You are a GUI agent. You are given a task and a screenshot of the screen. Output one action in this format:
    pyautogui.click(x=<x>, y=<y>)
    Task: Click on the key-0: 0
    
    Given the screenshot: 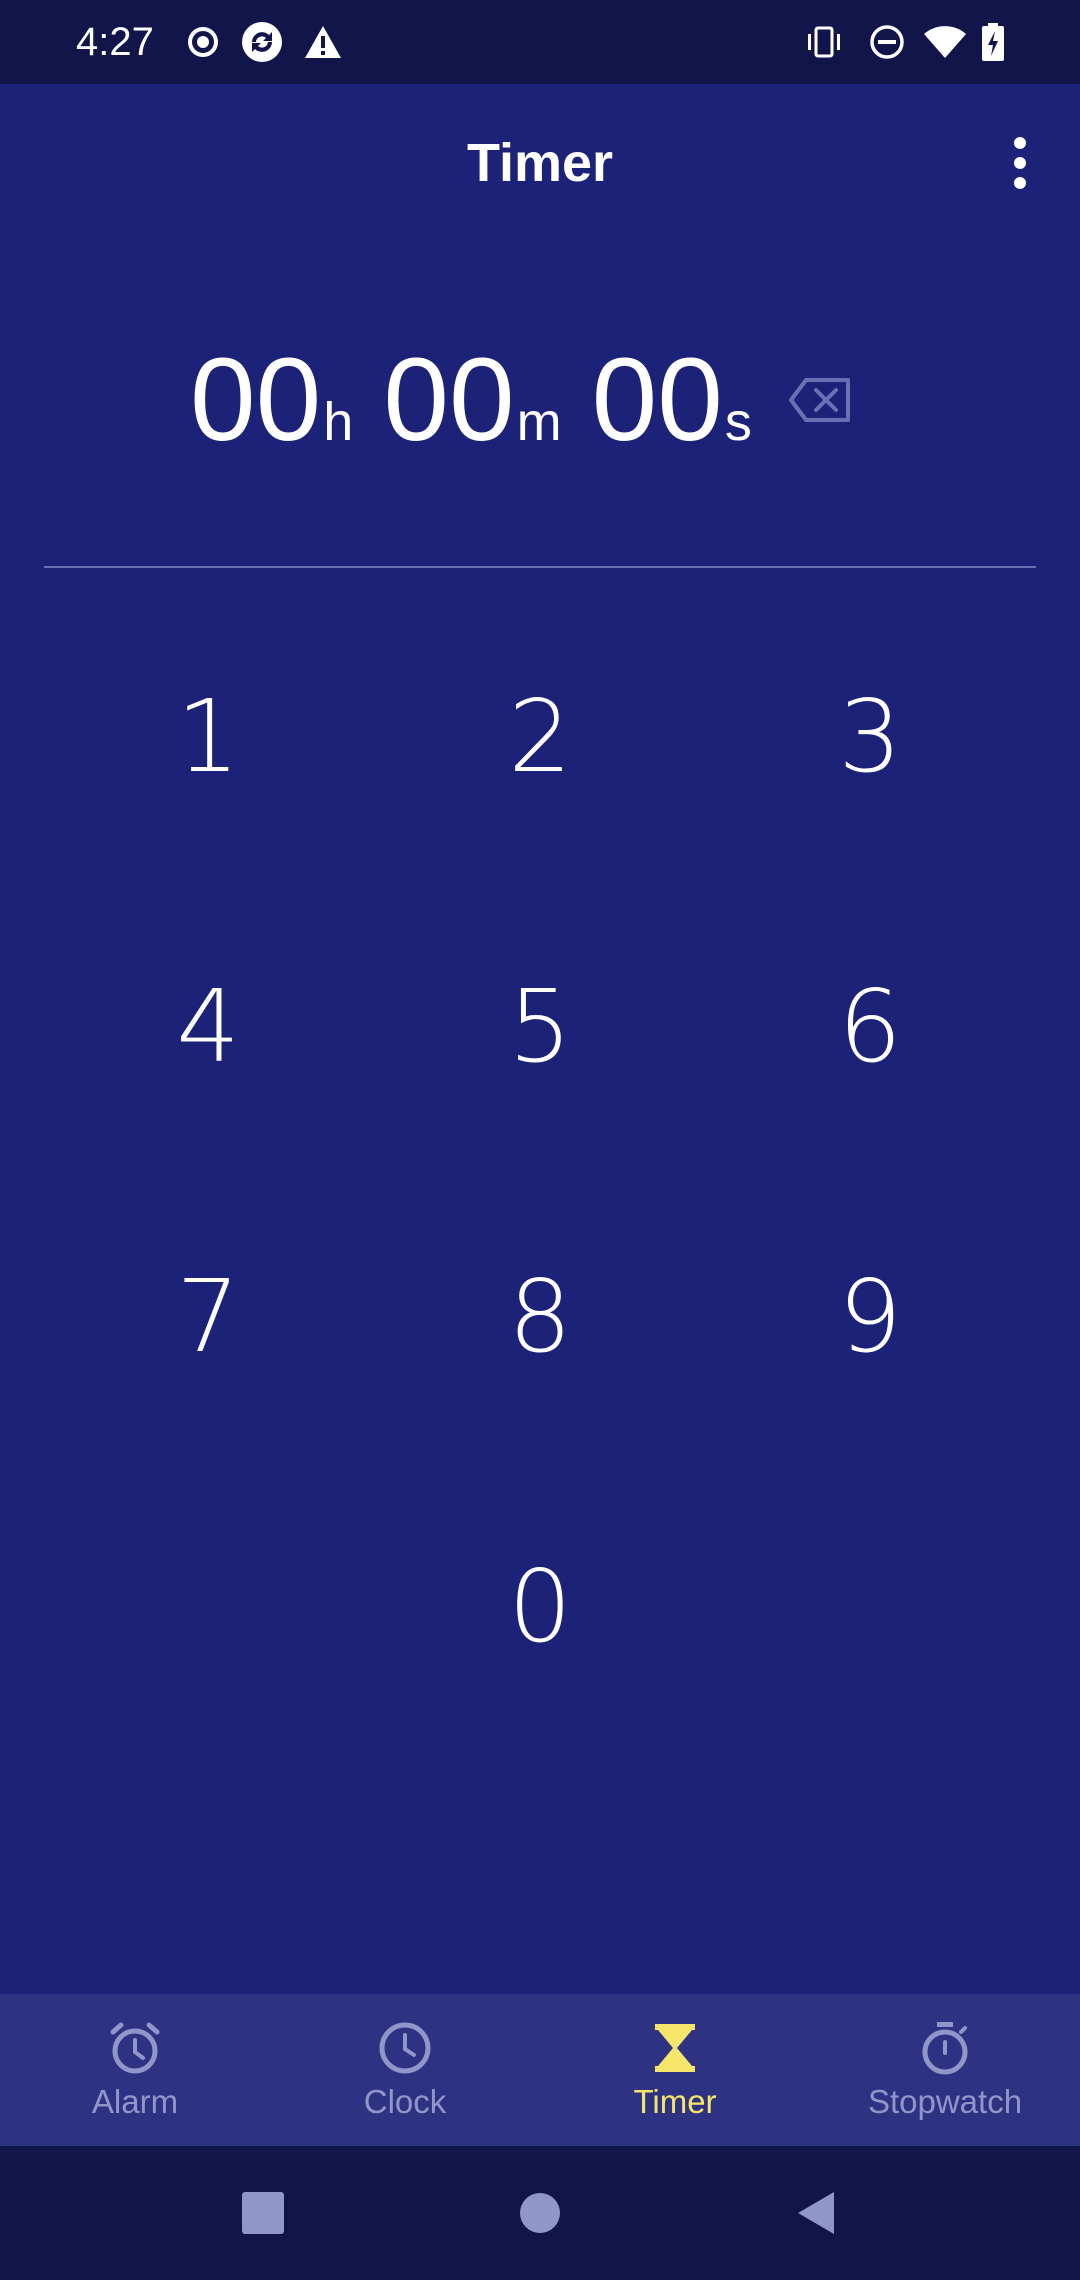 What is the action you would take?
    pyautogui.click(x=540, y=1606)
    